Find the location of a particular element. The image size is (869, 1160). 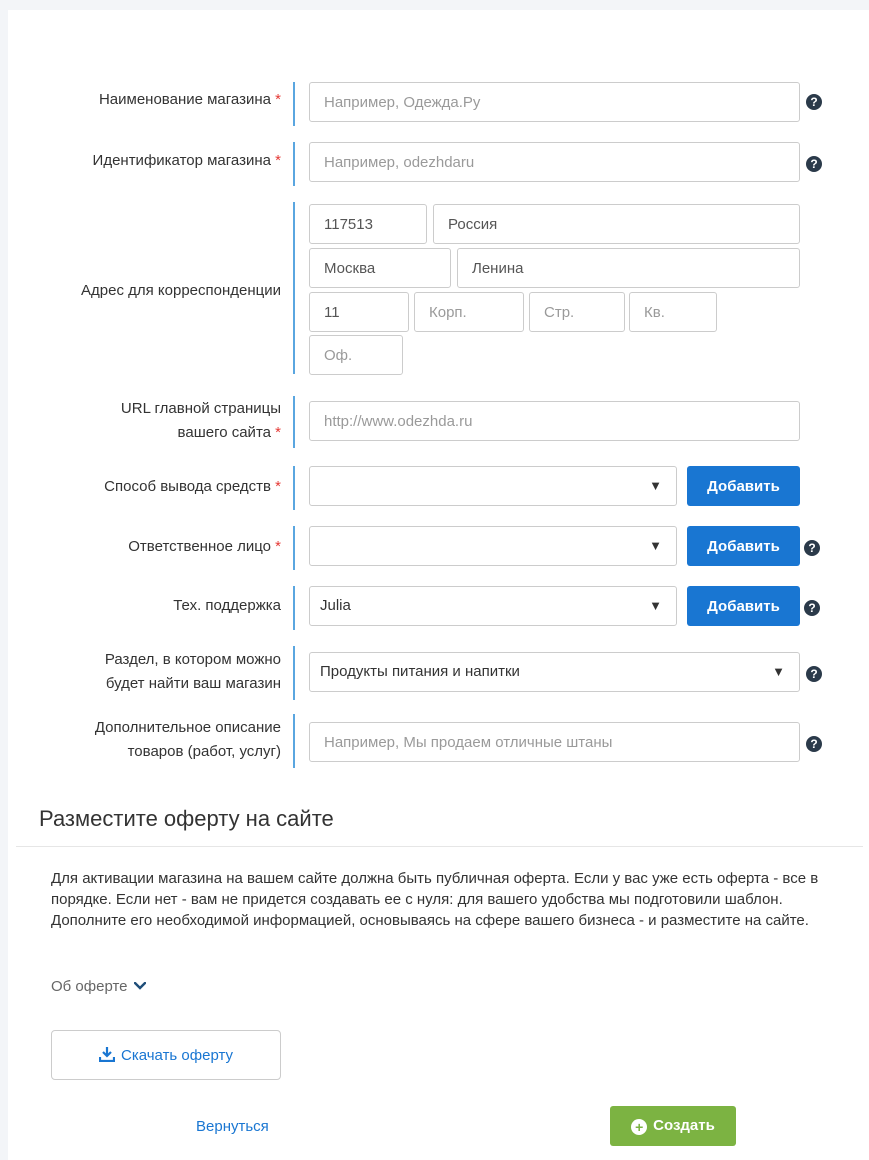

store-name-label: Наименование магазина * is located at coordinates (189, 99).